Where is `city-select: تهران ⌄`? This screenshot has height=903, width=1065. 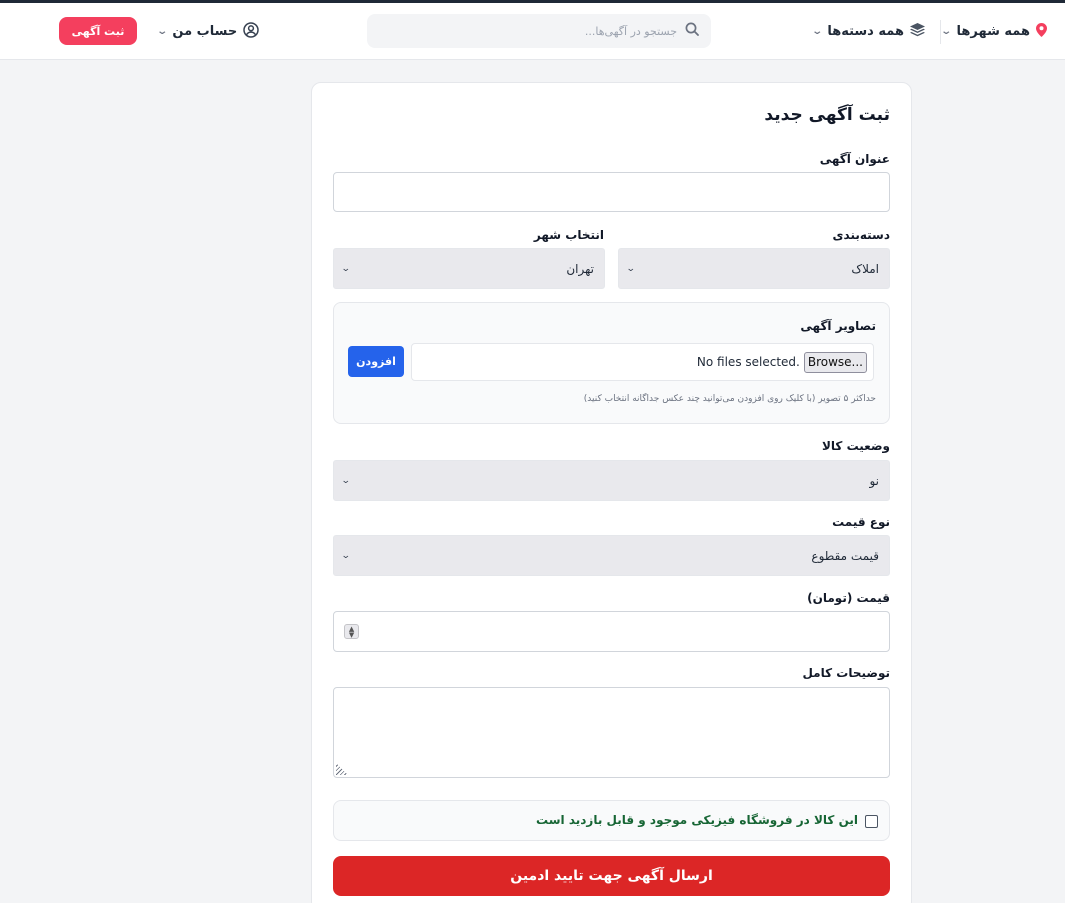 city-select: تهران ⌄ is located at coordinates (469, 268).